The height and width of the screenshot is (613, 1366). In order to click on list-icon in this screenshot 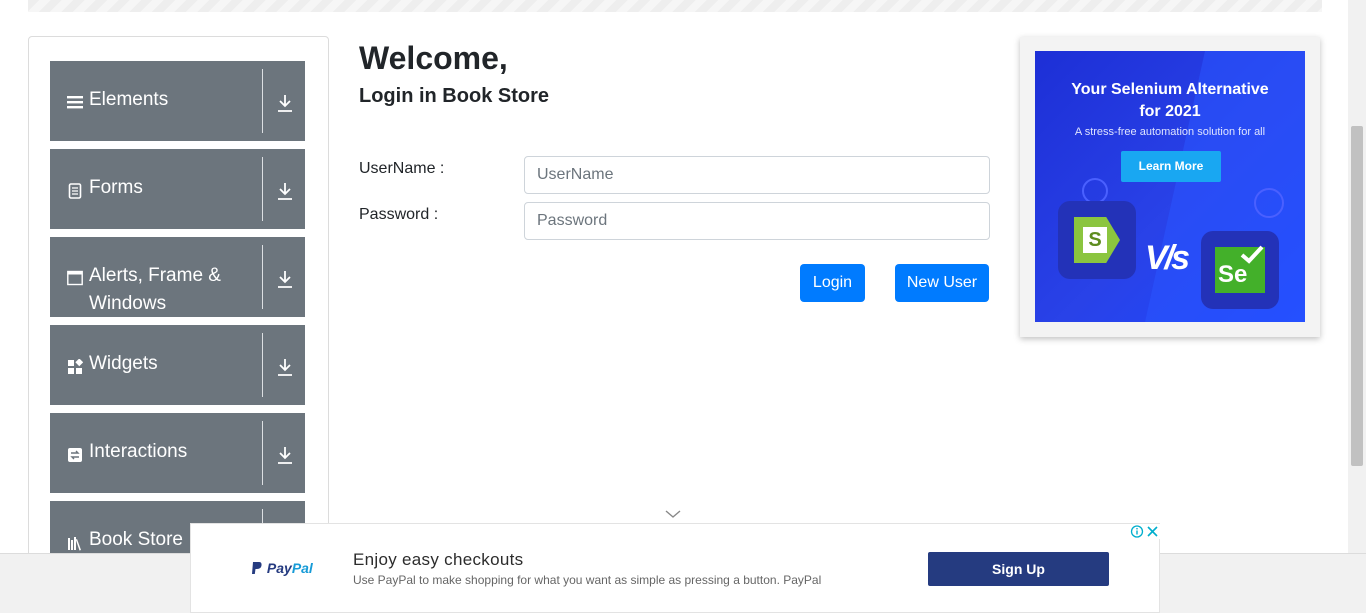, I will do `click(75, 102)`.